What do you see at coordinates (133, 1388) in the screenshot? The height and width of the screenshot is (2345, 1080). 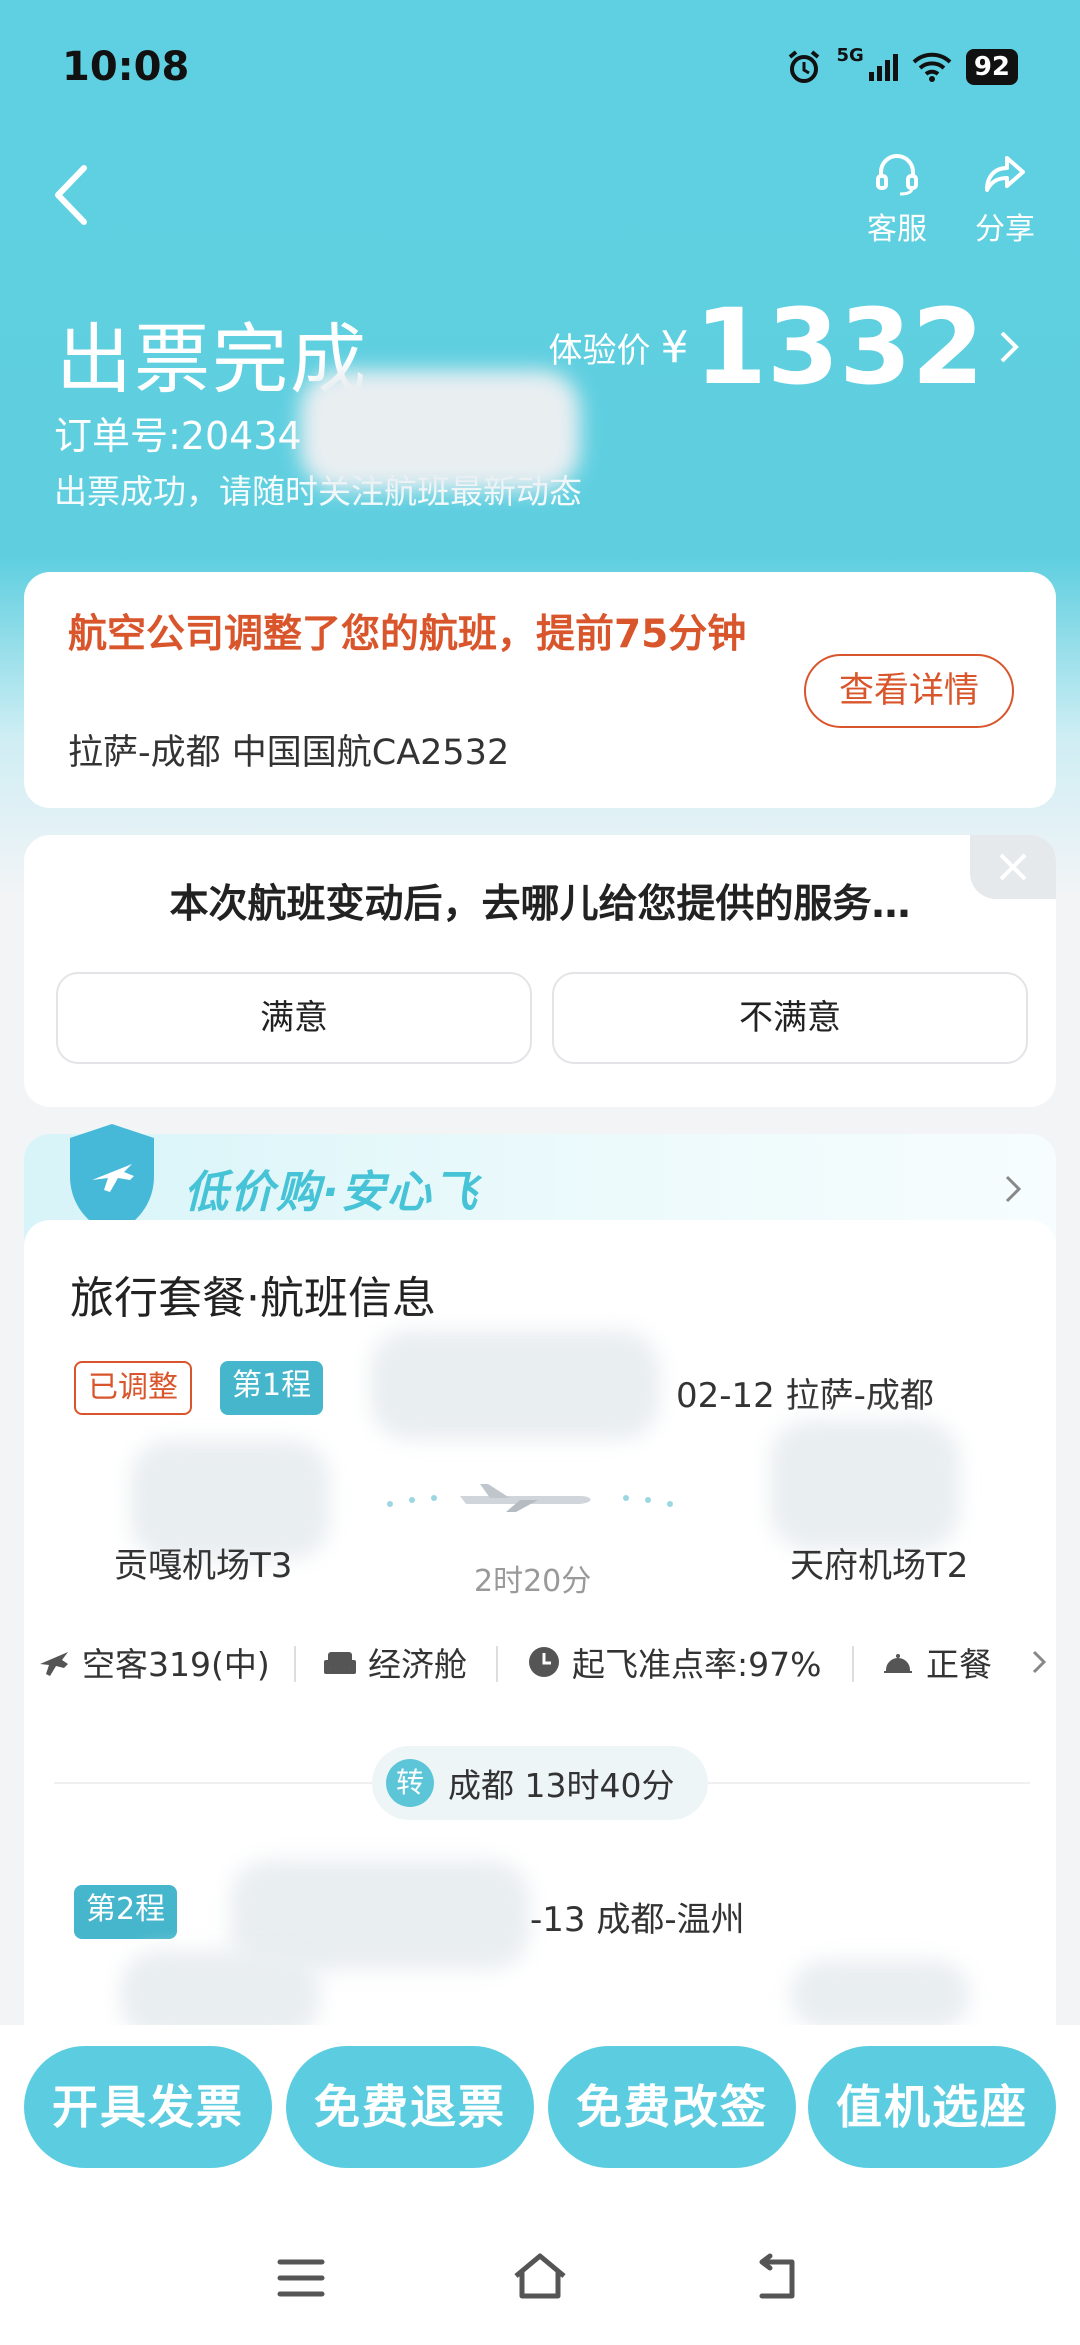 I see `adjusted-tag: 已调整` at bounding box center [133, 1388].